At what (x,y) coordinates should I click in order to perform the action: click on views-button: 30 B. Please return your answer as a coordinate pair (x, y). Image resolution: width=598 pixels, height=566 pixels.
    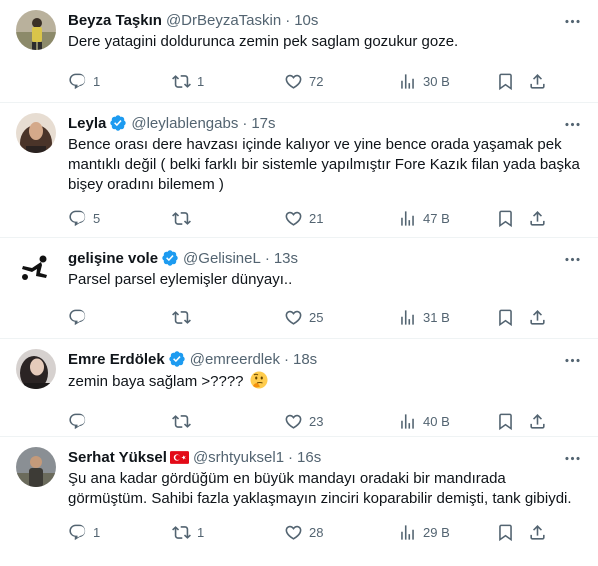
    Looking at the image, I should click on (447, 81).